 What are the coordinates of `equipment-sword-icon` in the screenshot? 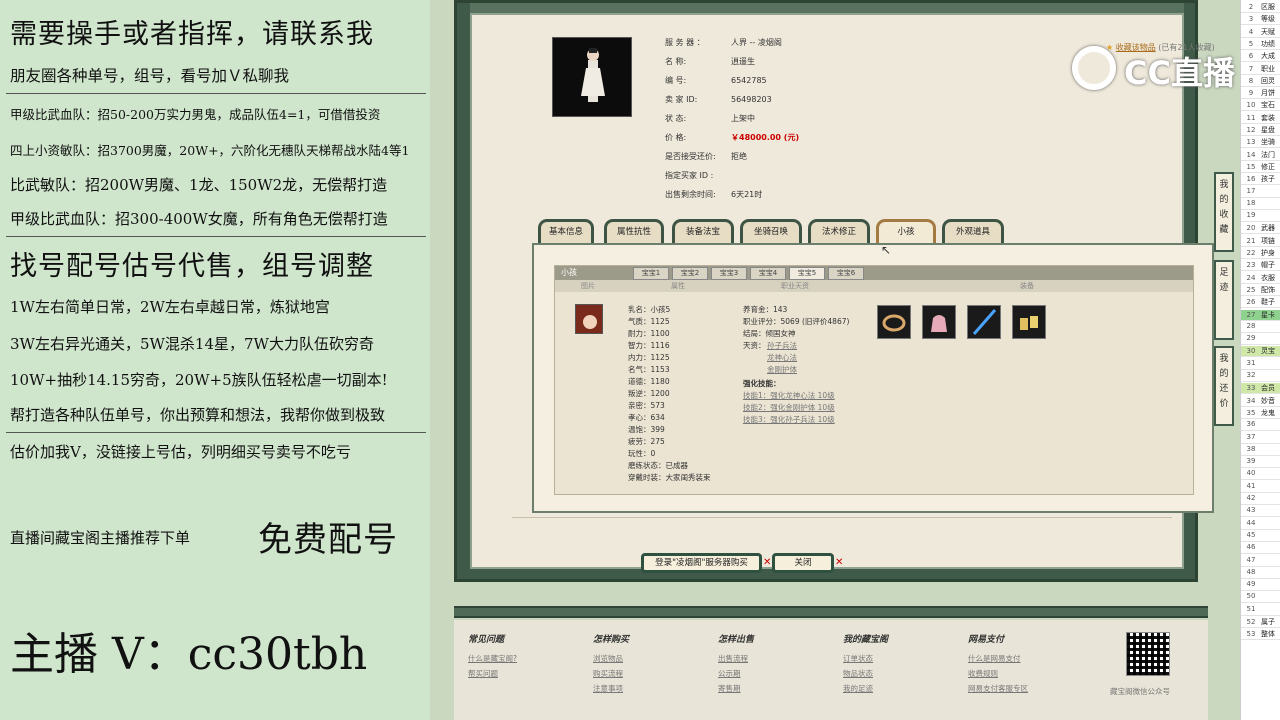 It's located at (984, 322).